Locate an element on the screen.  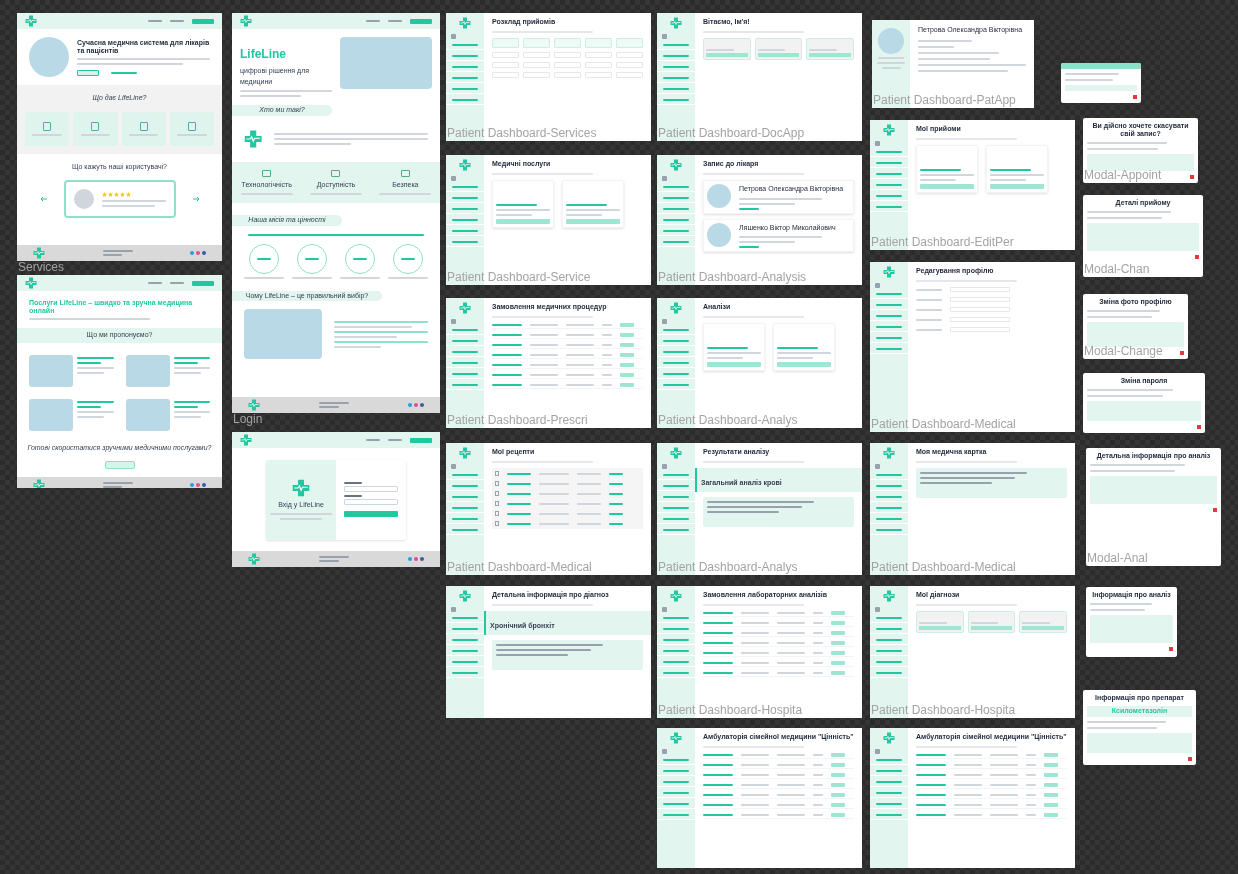
start-button is located at coordinates (119, 465).